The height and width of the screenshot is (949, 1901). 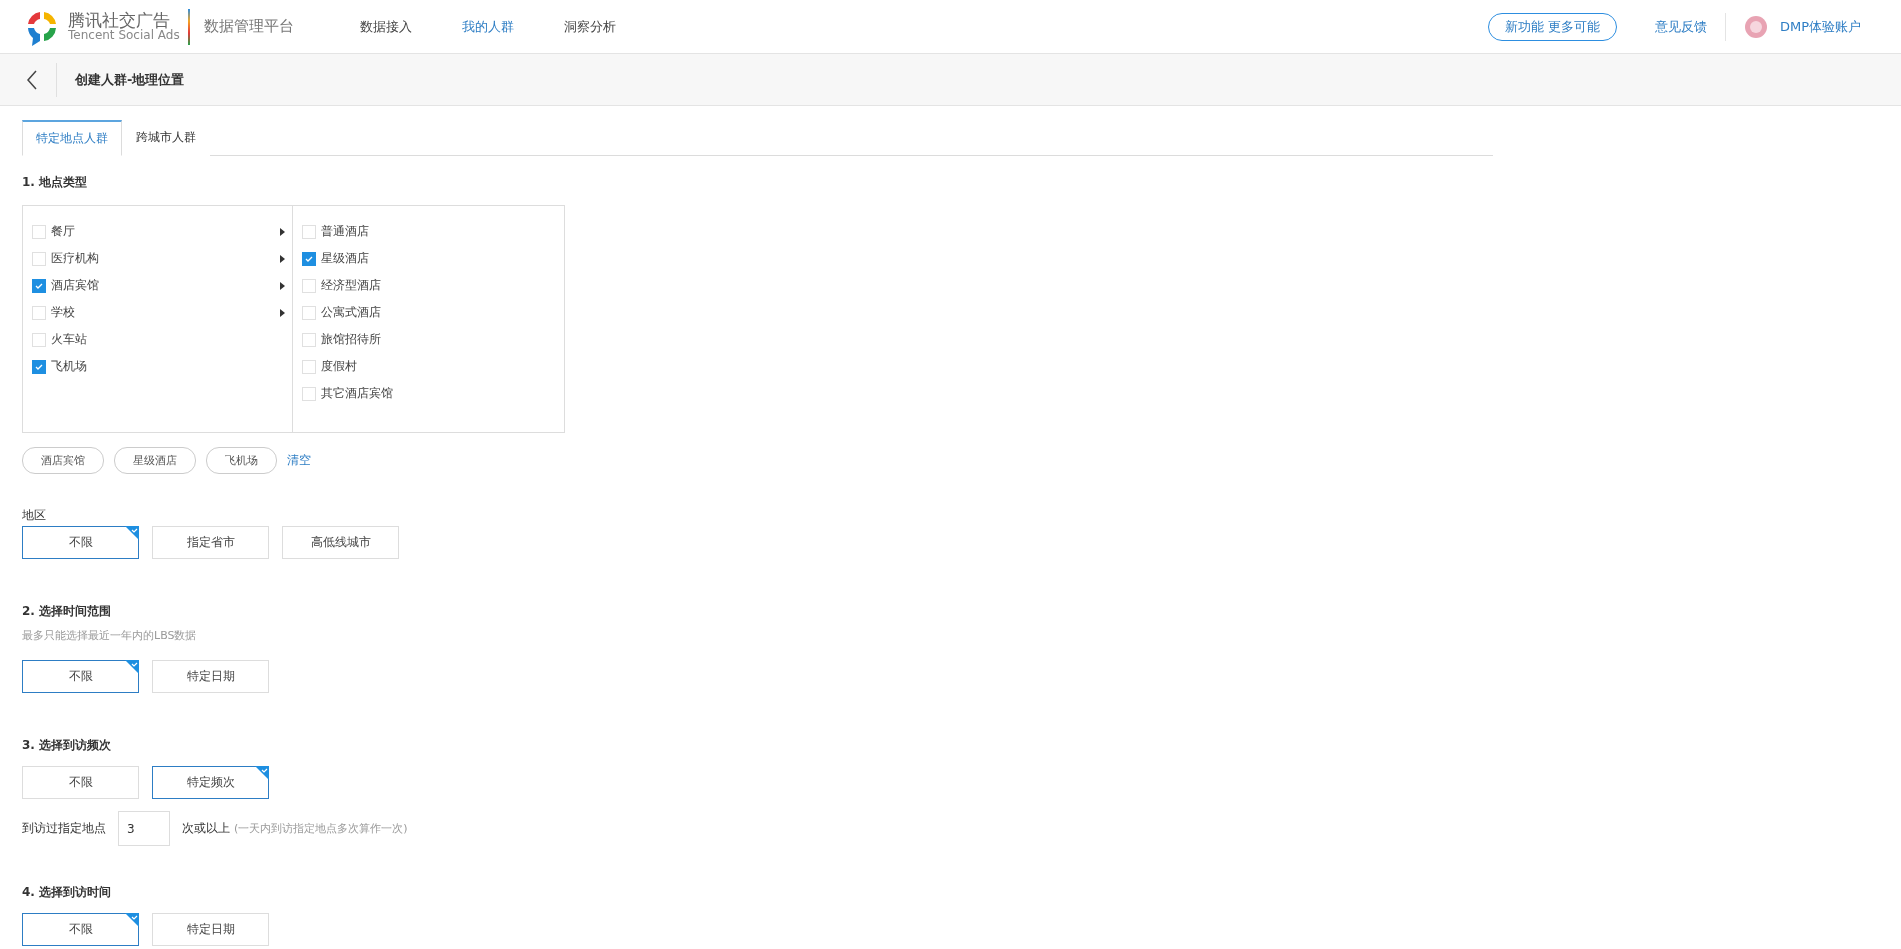 What do you see at coordinates (55, 182) in the screenshot?
I see `section-title: 1. 地点类型` at bounding box center [55, 182].